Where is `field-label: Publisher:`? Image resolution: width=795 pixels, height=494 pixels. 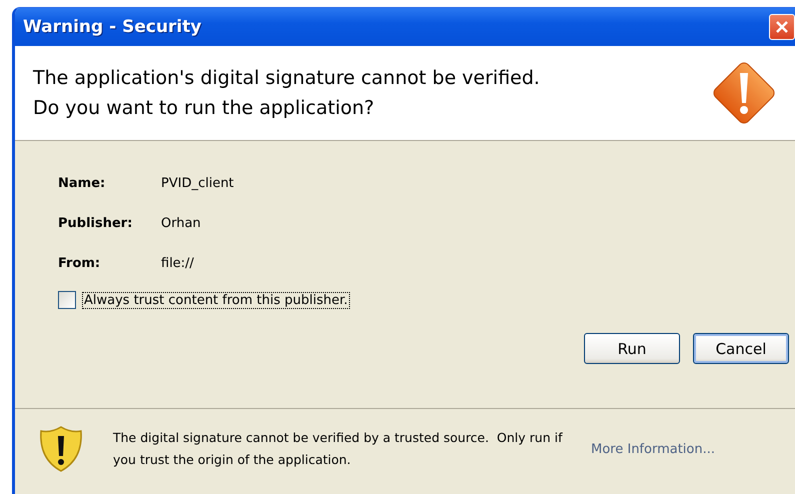 field-label: Publisher: is located at coordinates (96, 223).